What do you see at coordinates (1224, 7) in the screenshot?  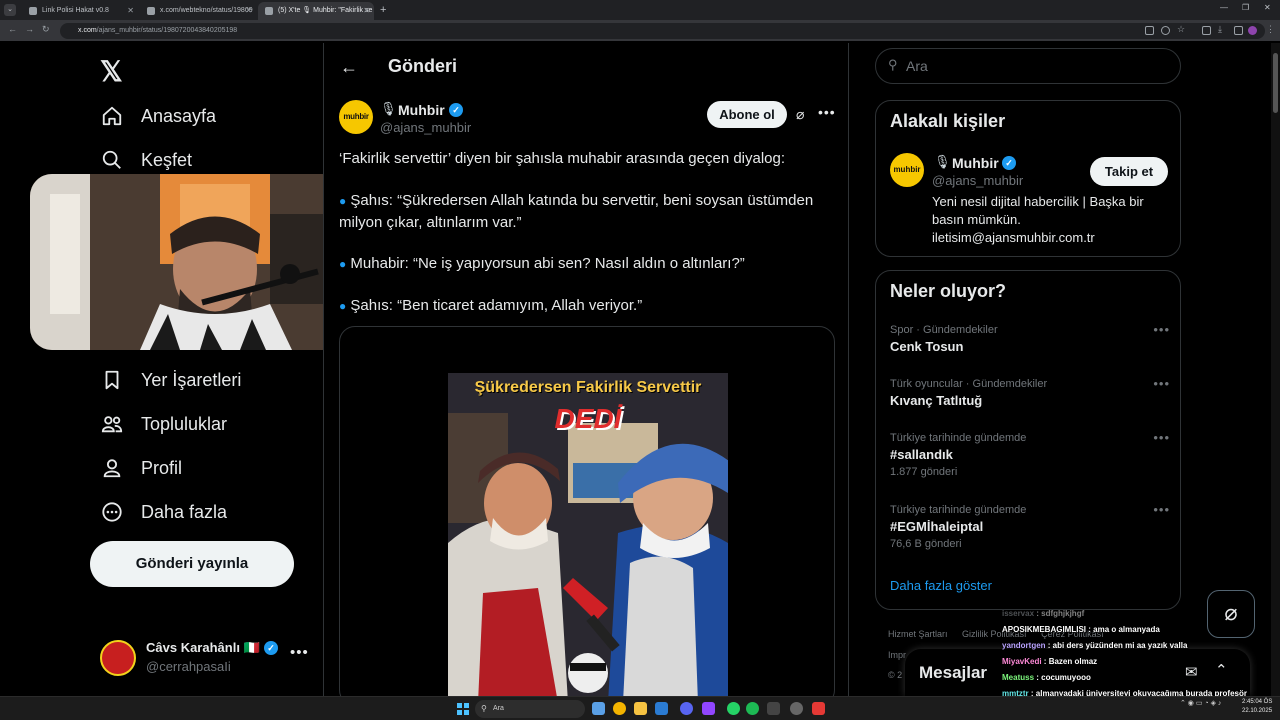 I see `minimize-icon: —` at bounding box center [1224, 7].